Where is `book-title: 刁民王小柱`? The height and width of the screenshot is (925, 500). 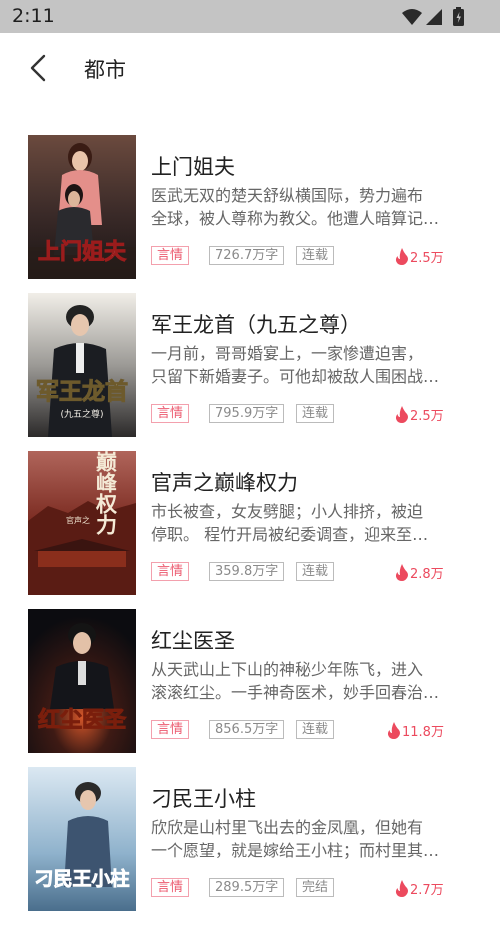
book-title: 刁民王小柱 is located at coordinates (203, 799).